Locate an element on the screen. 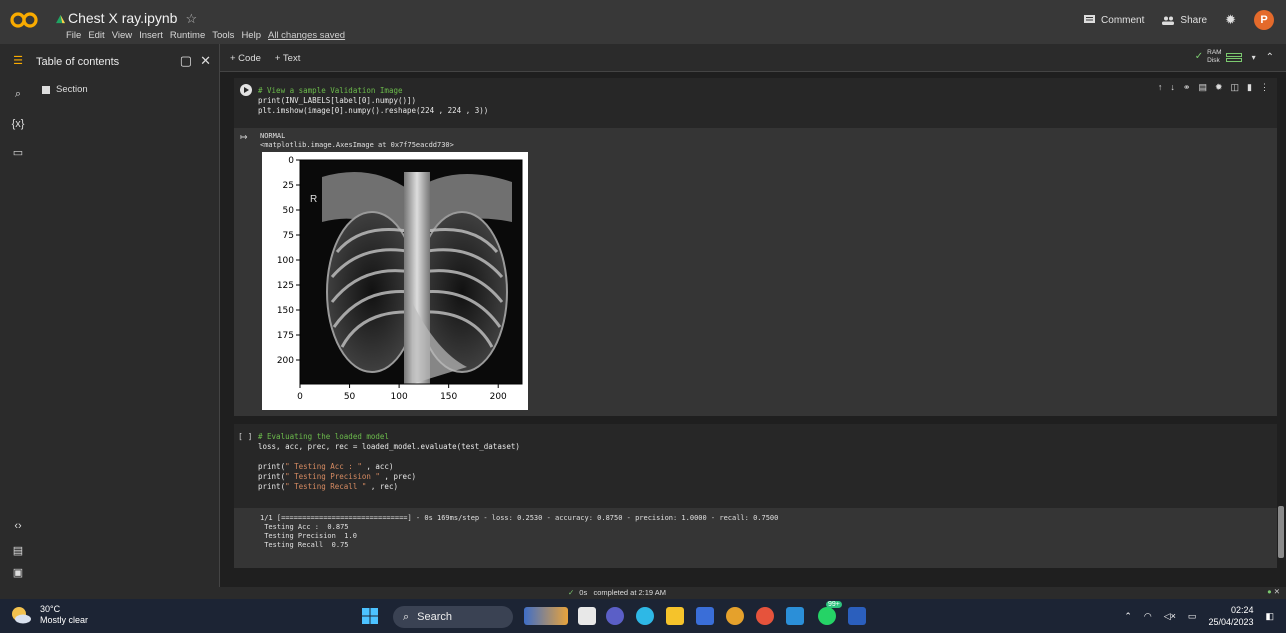 This screenshot has height=633, width=1286. x-tick-label: 200 is located at coordinates (498, 397).